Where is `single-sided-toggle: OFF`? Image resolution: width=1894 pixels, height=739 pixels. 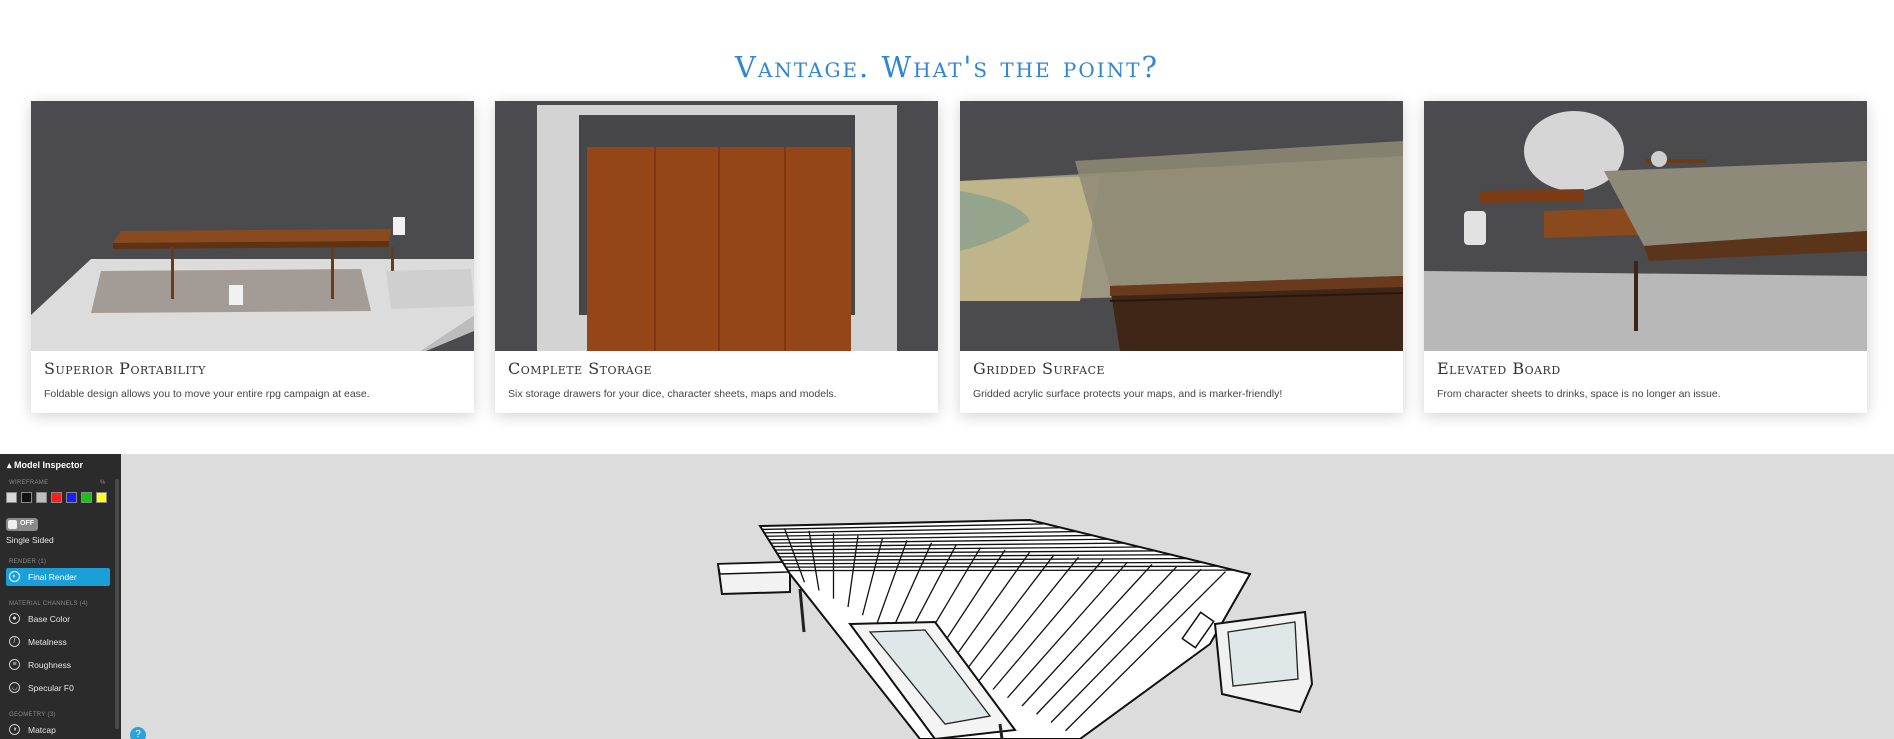 single-sided-toggle: OFF is located at coordinates (22, 524).